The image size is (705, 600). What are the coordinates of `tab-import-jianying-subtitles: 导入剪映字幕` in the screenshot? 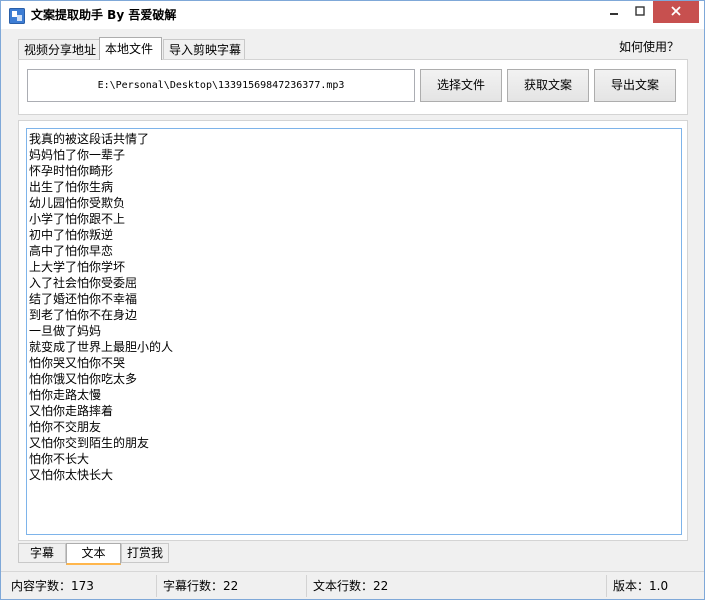 It's located at (204, 49).